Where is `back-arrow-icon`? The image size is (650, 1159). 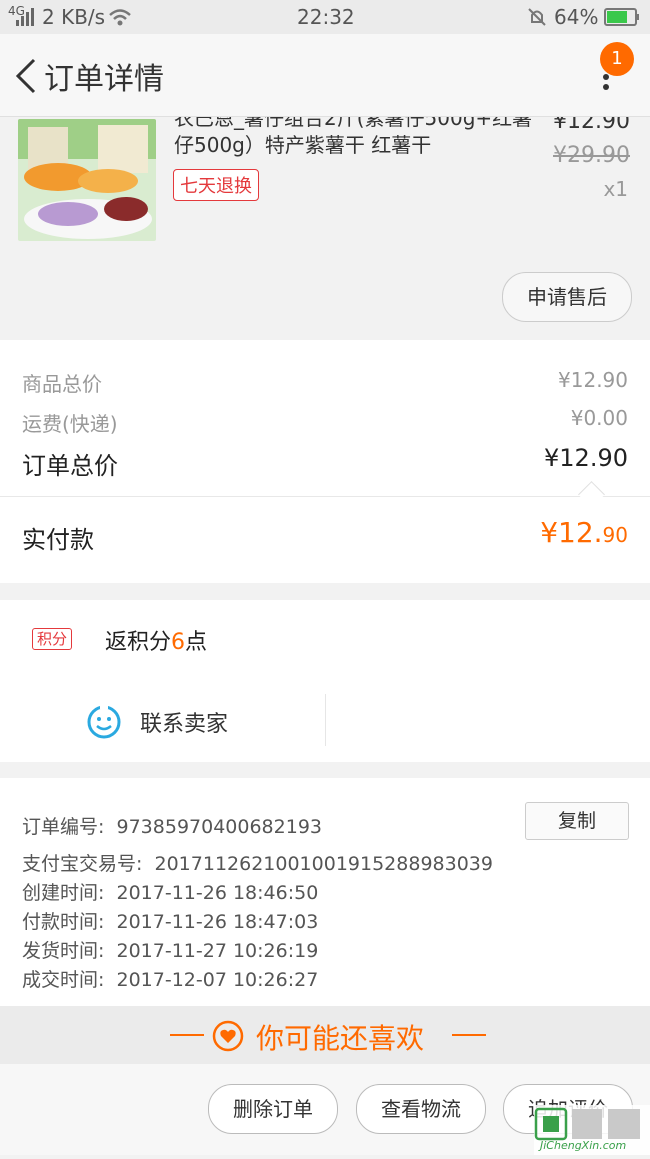
back-arrow-icon is located at coordinates (27, 76).